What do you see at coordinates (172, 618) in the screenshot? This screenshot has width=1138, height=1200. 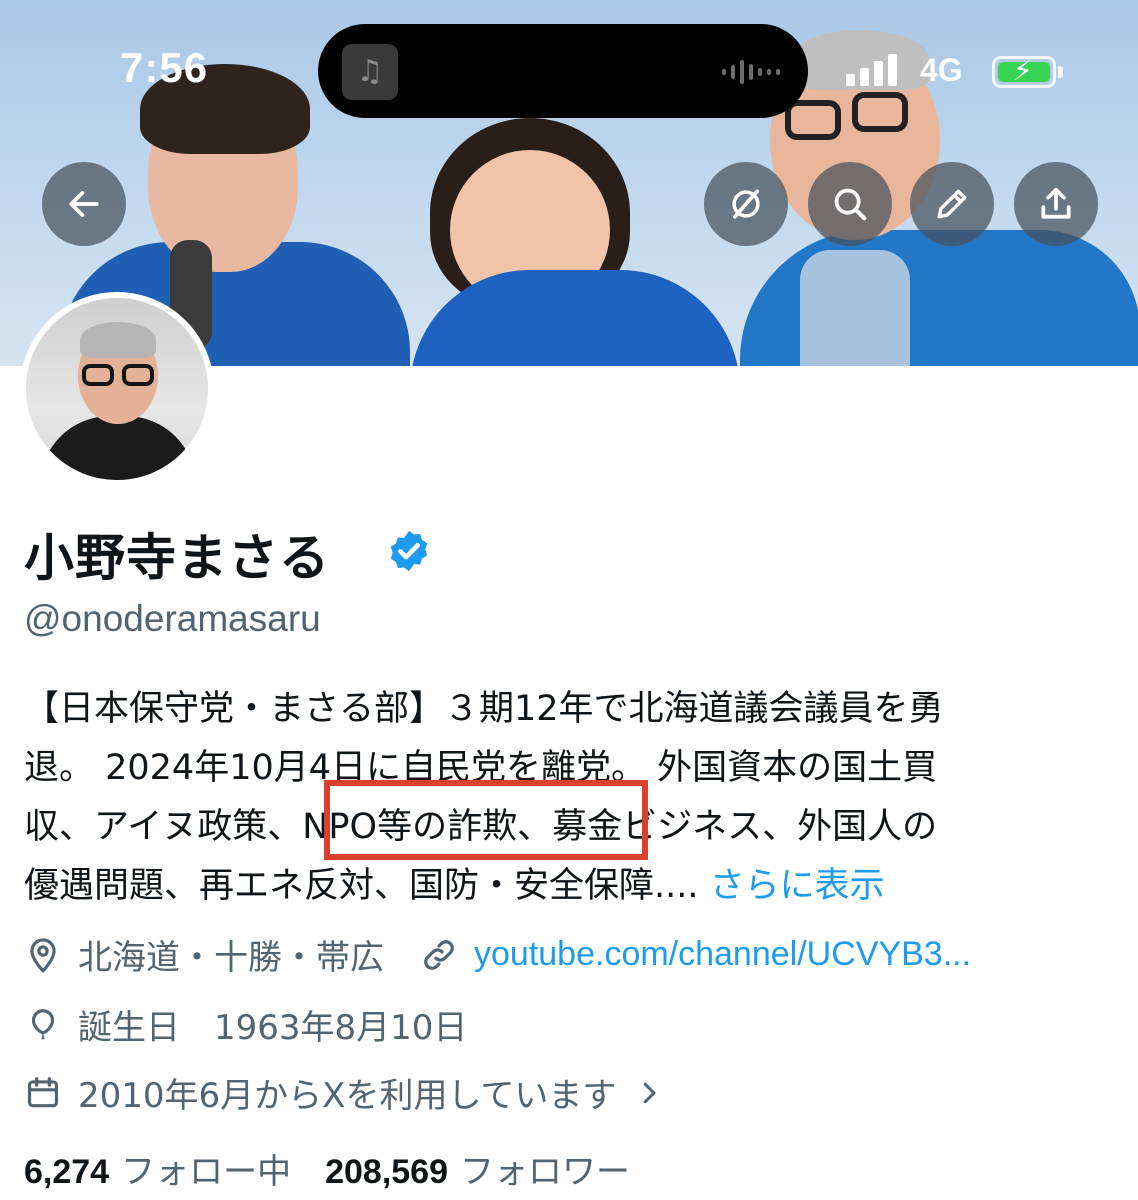 I see `user-handle: @onoderamasaru` at bounding box center [172, 618].